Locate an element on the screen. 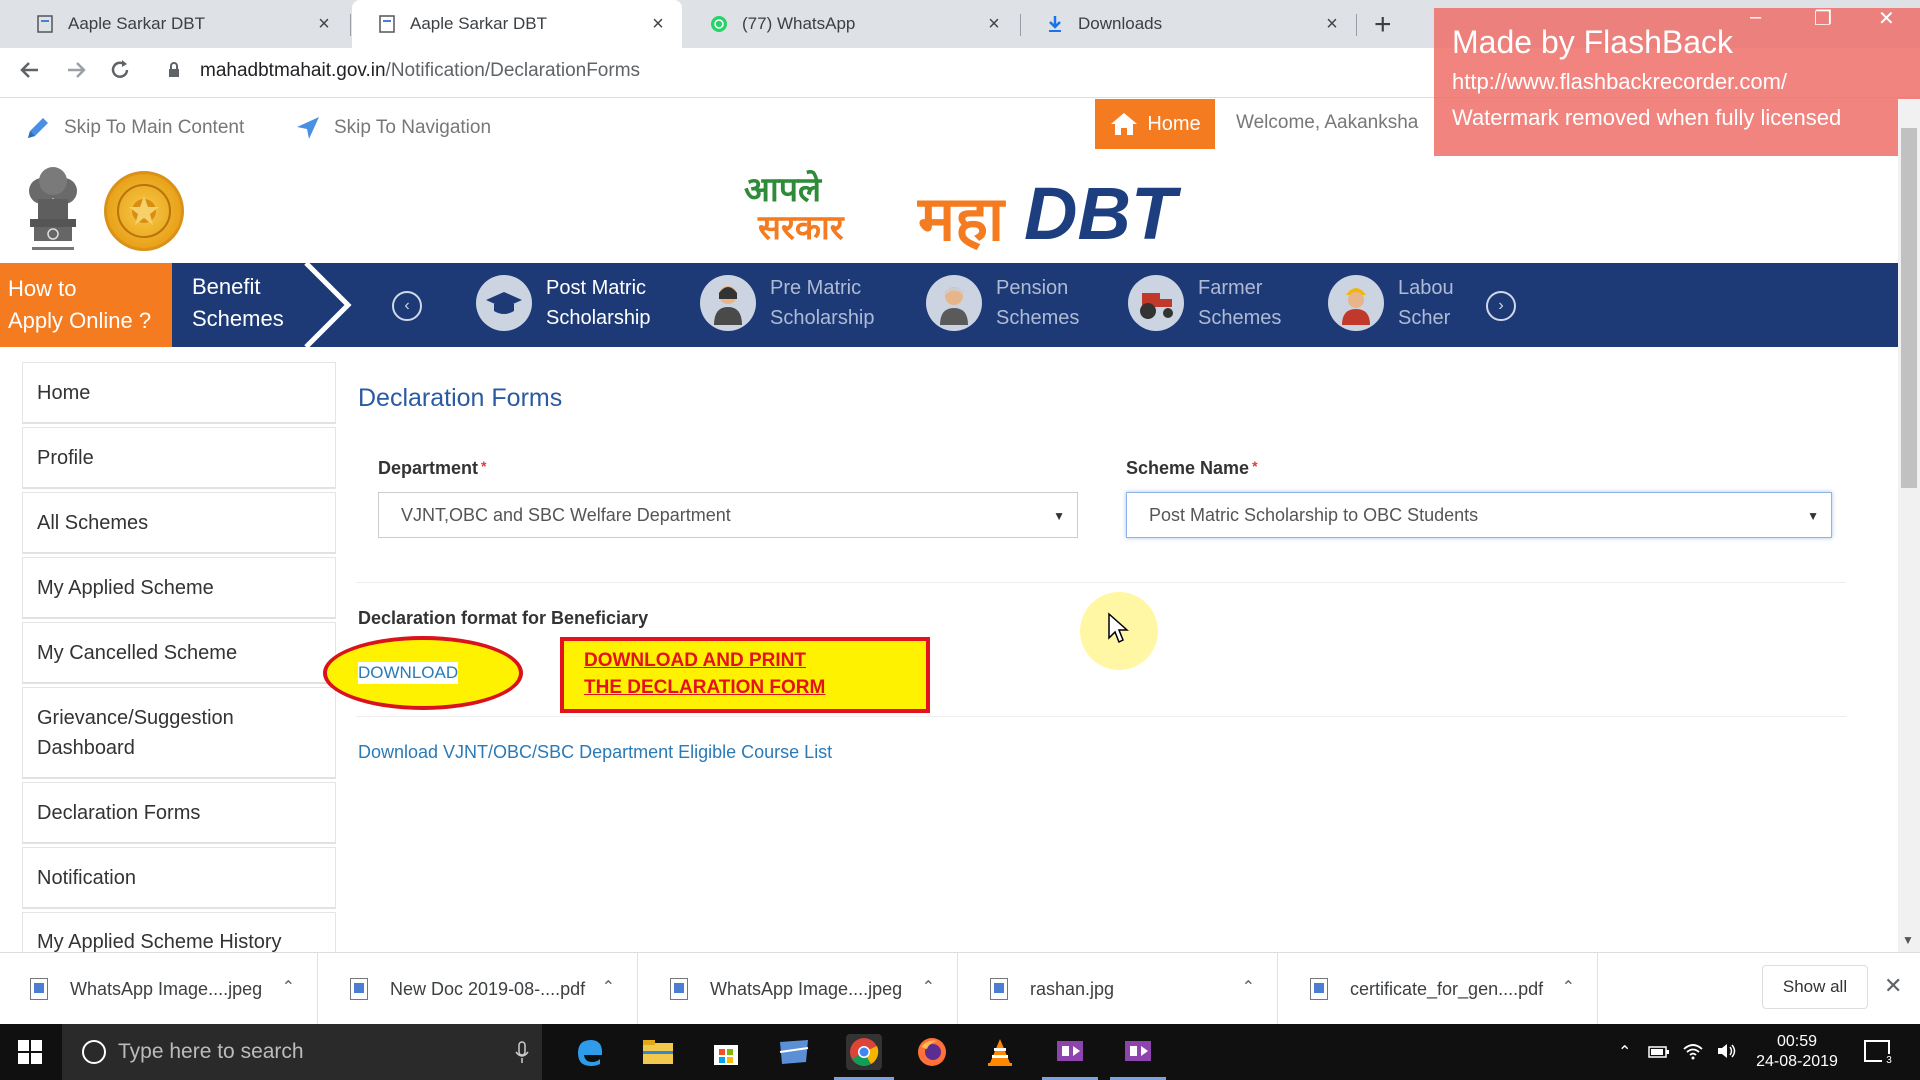 This screenshot has height=1080, width=1920. browser-tab: (77) WhatsApp × is located at coordinates (851, 24).